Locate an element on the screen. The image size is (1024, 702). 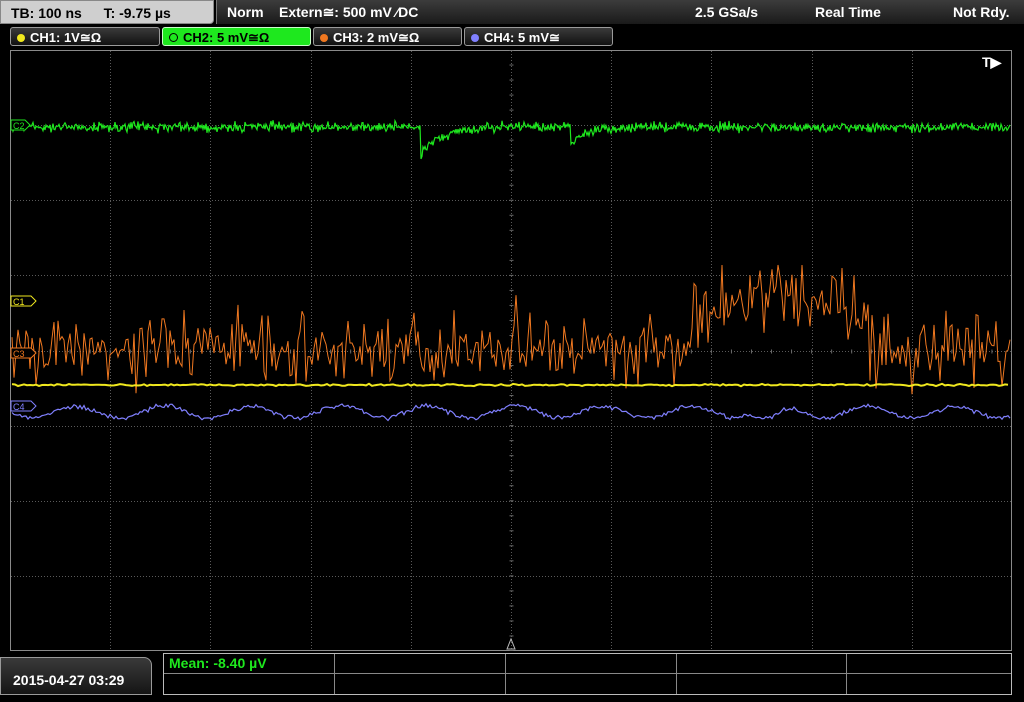
tab-ch1: CH1: 1V≅Ω is located at coordinates (85, 36).